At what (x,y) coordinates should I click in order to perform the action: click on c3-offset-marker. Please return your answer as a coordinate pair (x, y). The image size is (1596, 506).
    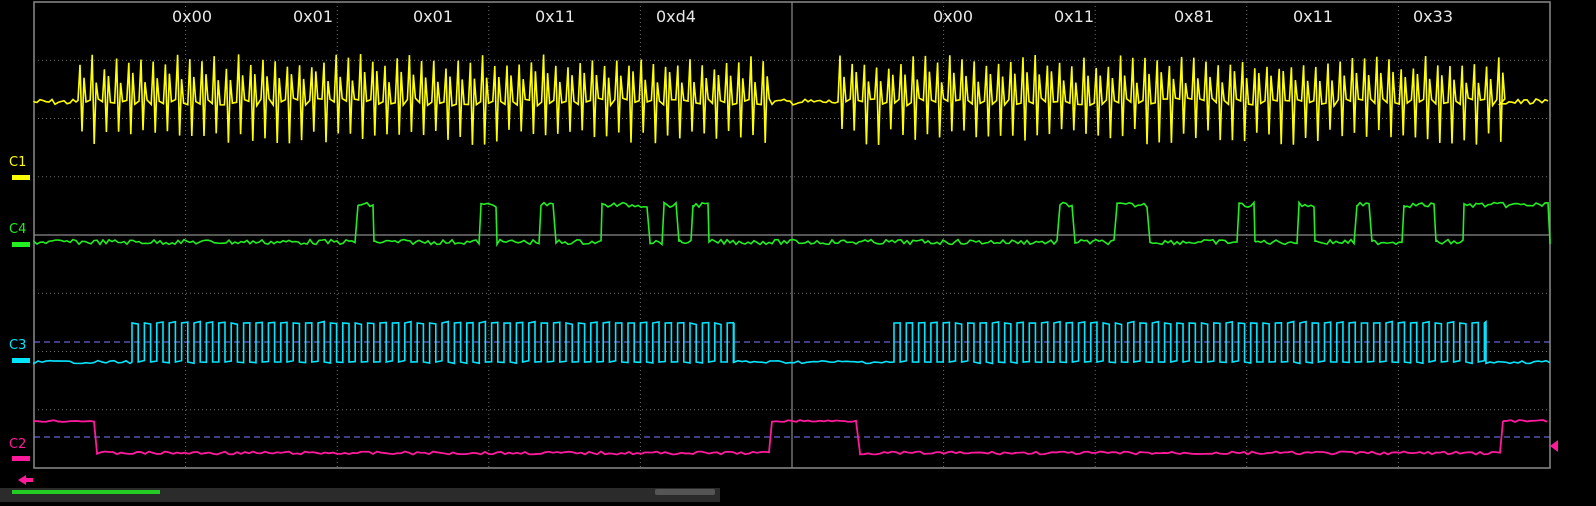
    Looking at the image, I should click on (21, 360).